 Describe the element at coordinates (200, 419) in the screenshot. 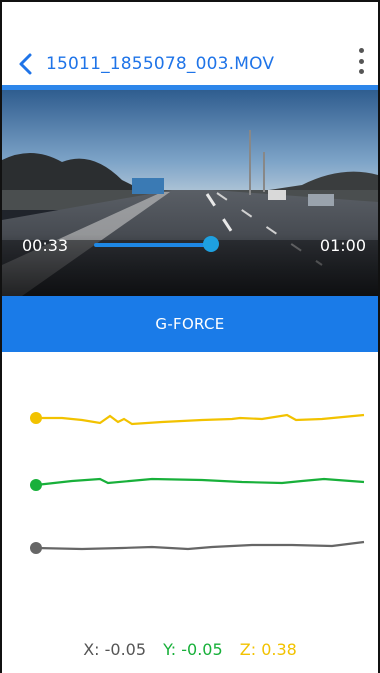

I see `z-axis-line` at that location.